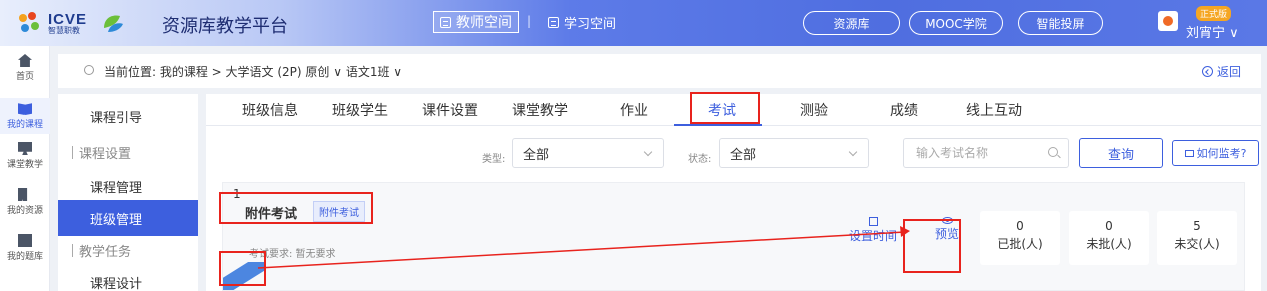 The height and width of the screenshot is (291, 1267). I want to click on type-filter-select: 全部, so click(588, 153).